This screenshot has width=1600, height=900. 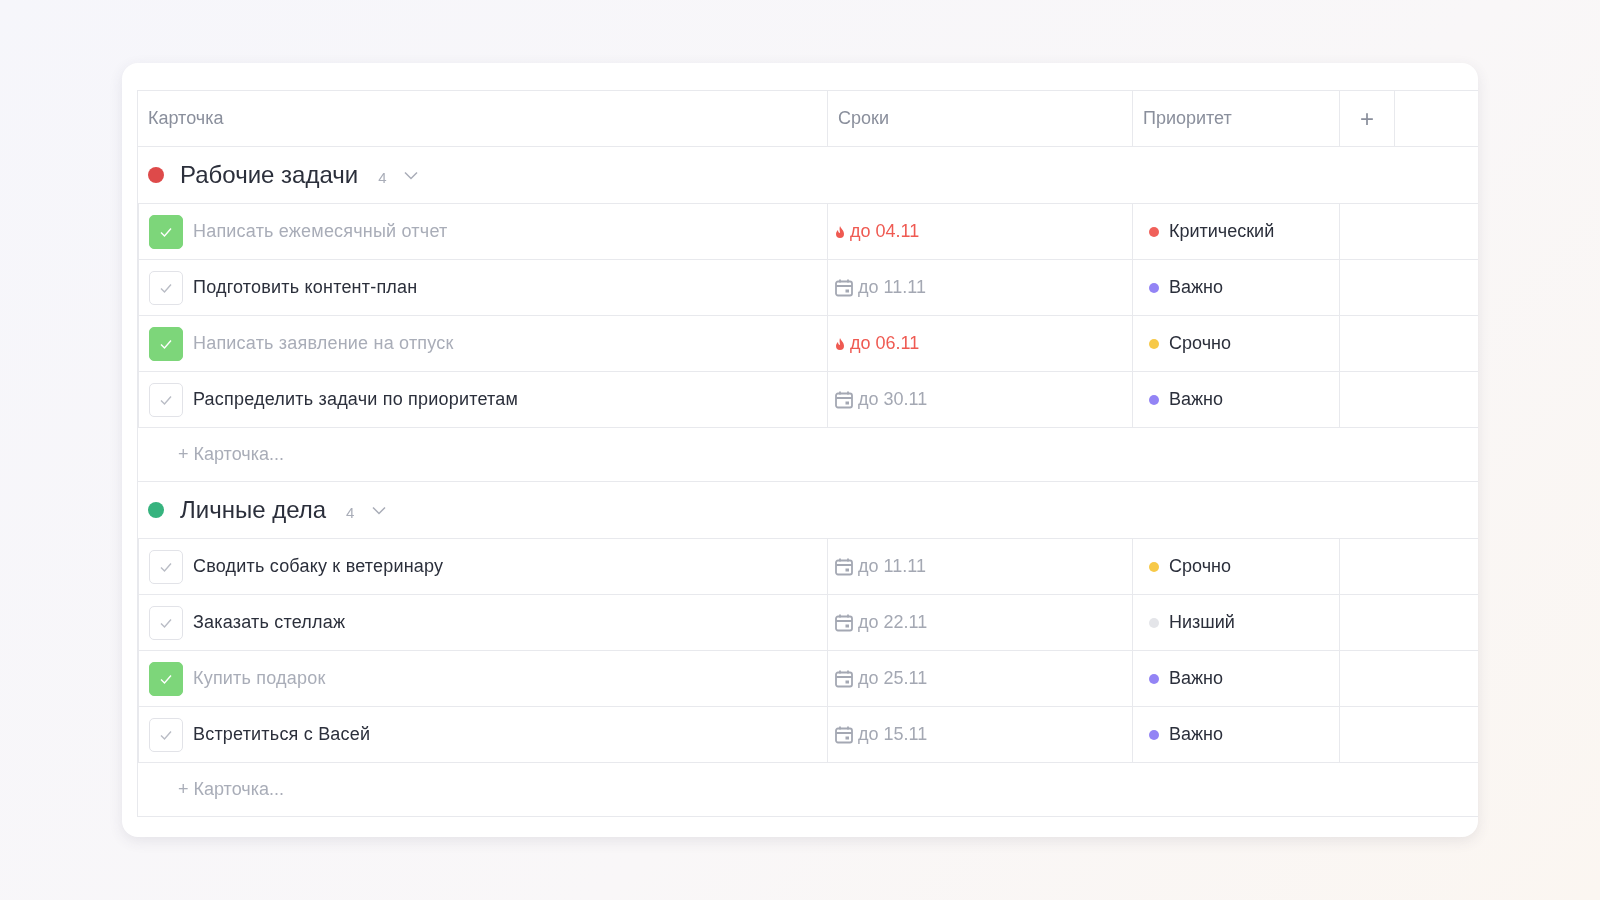 I want to click on task-title: Распределить задачи по приоритетам, so click(x=356, y=399).